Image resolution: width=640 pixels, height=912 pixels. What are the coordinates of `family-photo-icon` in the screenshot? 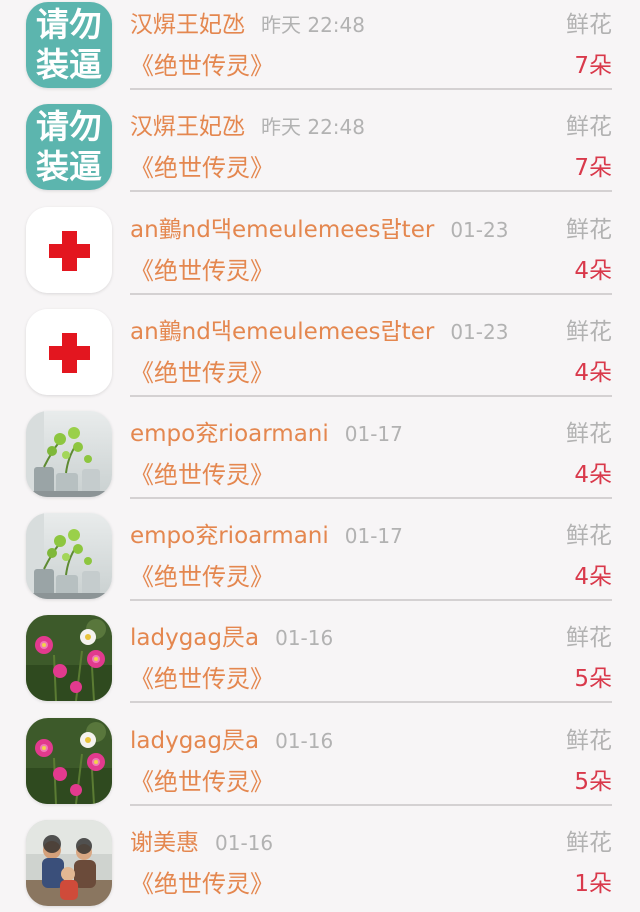 It's located at (69, 863).